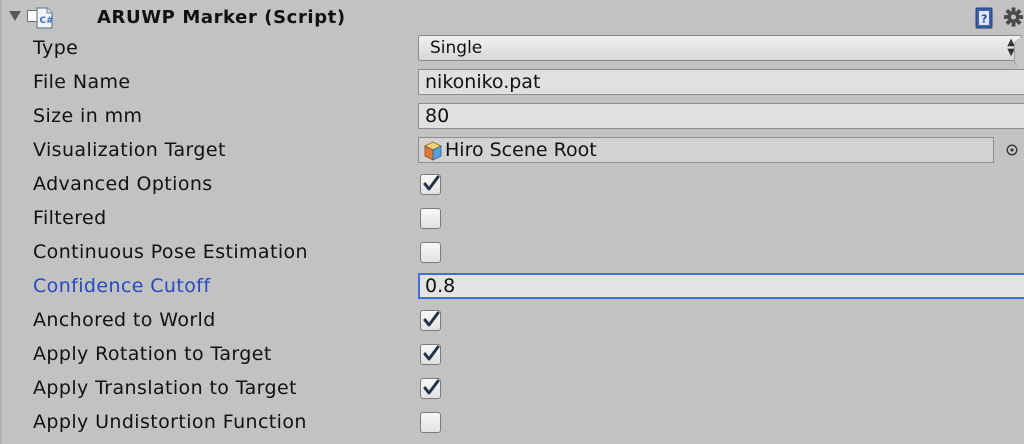 The height and width of the screenshot is (444, 1024). Describe the element at coordinates (512, 184) in the screenshot. I see `row-advanced-options: Advanced Options` at that location.